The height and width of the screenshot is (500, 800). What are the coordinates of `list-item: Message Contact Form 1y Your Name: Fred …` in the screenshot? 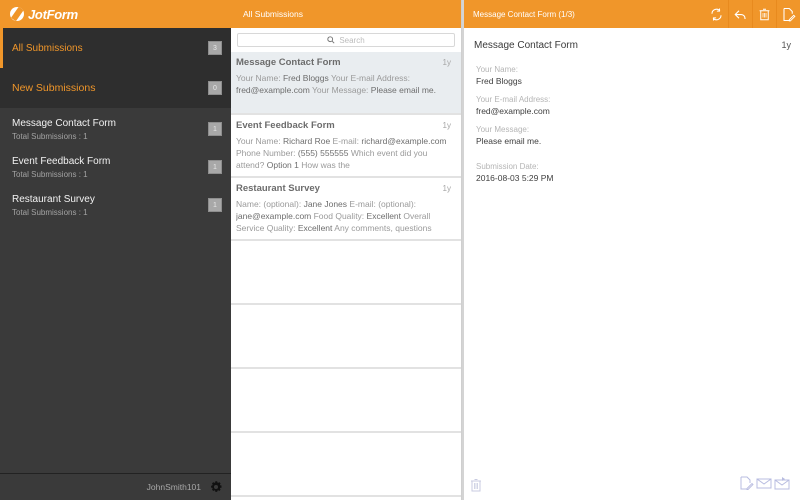 It's located at (346, 83).